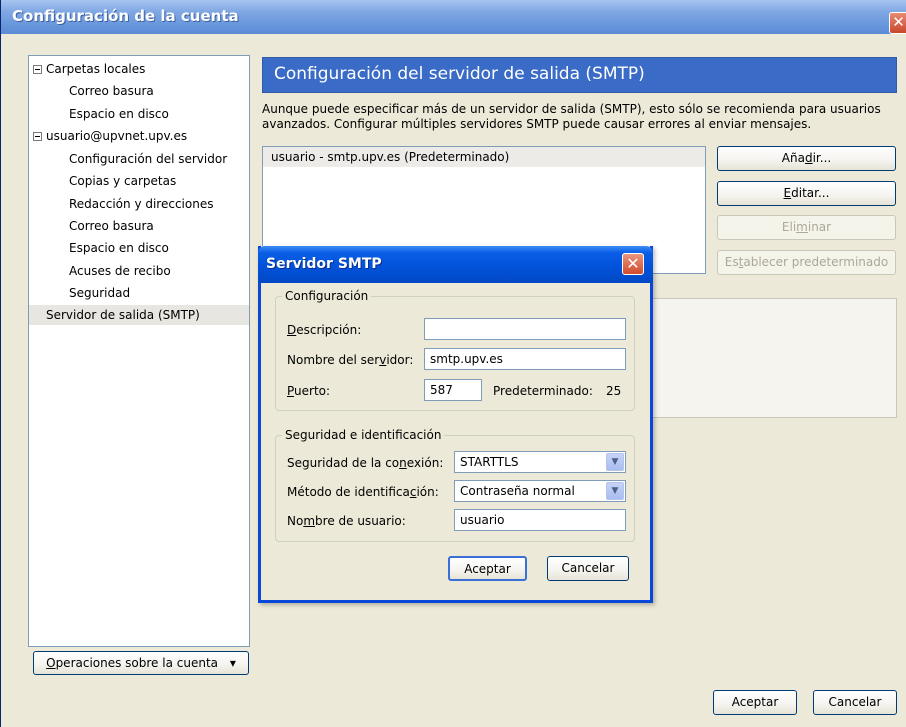  I want to click on port-default-value: 25, so click(614, 391).